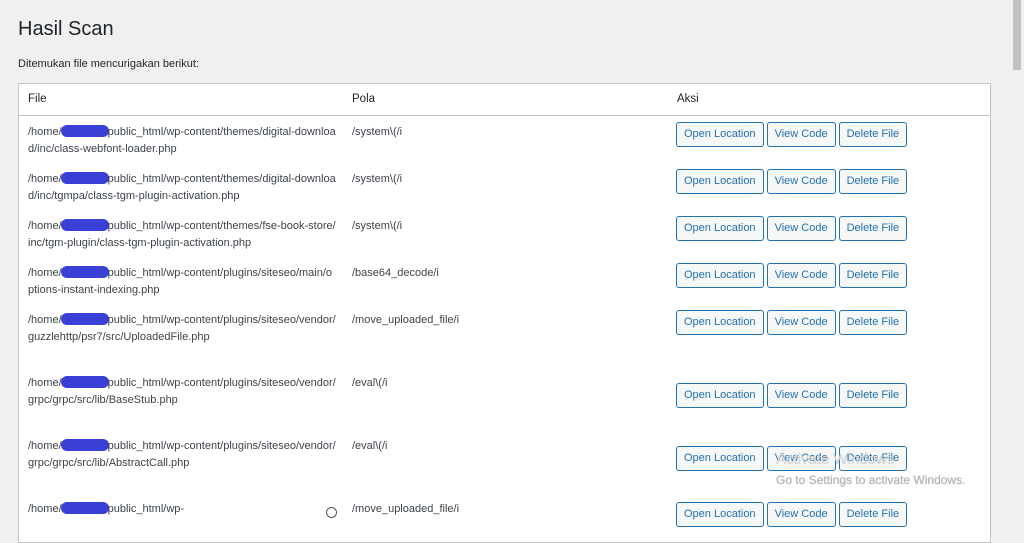 The width and height of the screenshot is (1024, 543). I want to click on page-title: Hasil Scan, so click(66, 29).